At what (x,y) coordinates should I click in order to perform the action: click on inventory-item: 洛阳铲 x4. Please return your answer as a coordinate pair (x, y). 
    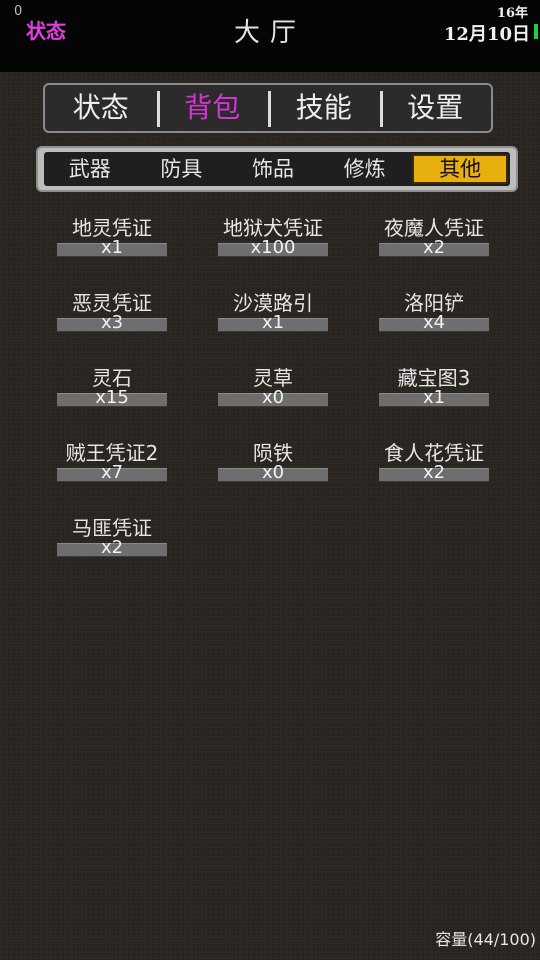
    Looking at the image, I should click on (434, 311).